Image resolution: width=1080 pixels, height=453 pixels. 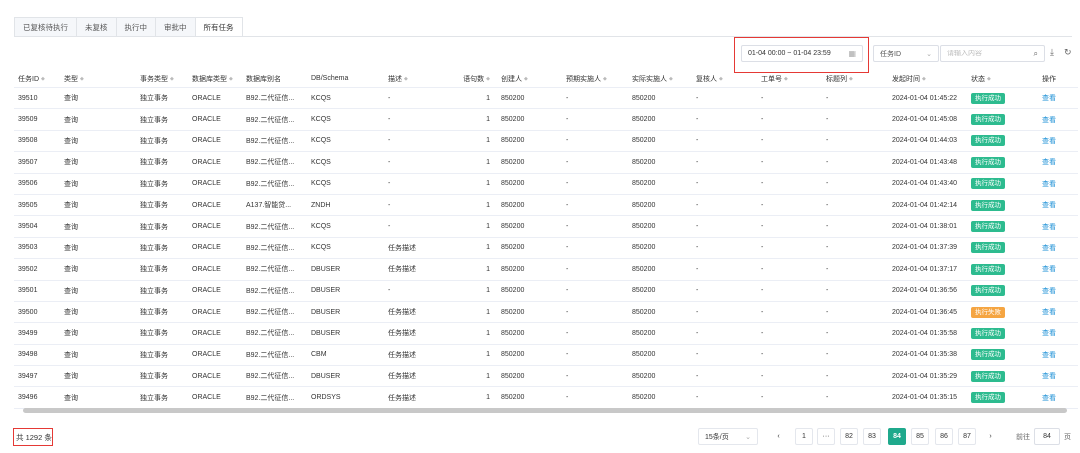 I want to click on page-button: 86, so click(x=944, y=436).